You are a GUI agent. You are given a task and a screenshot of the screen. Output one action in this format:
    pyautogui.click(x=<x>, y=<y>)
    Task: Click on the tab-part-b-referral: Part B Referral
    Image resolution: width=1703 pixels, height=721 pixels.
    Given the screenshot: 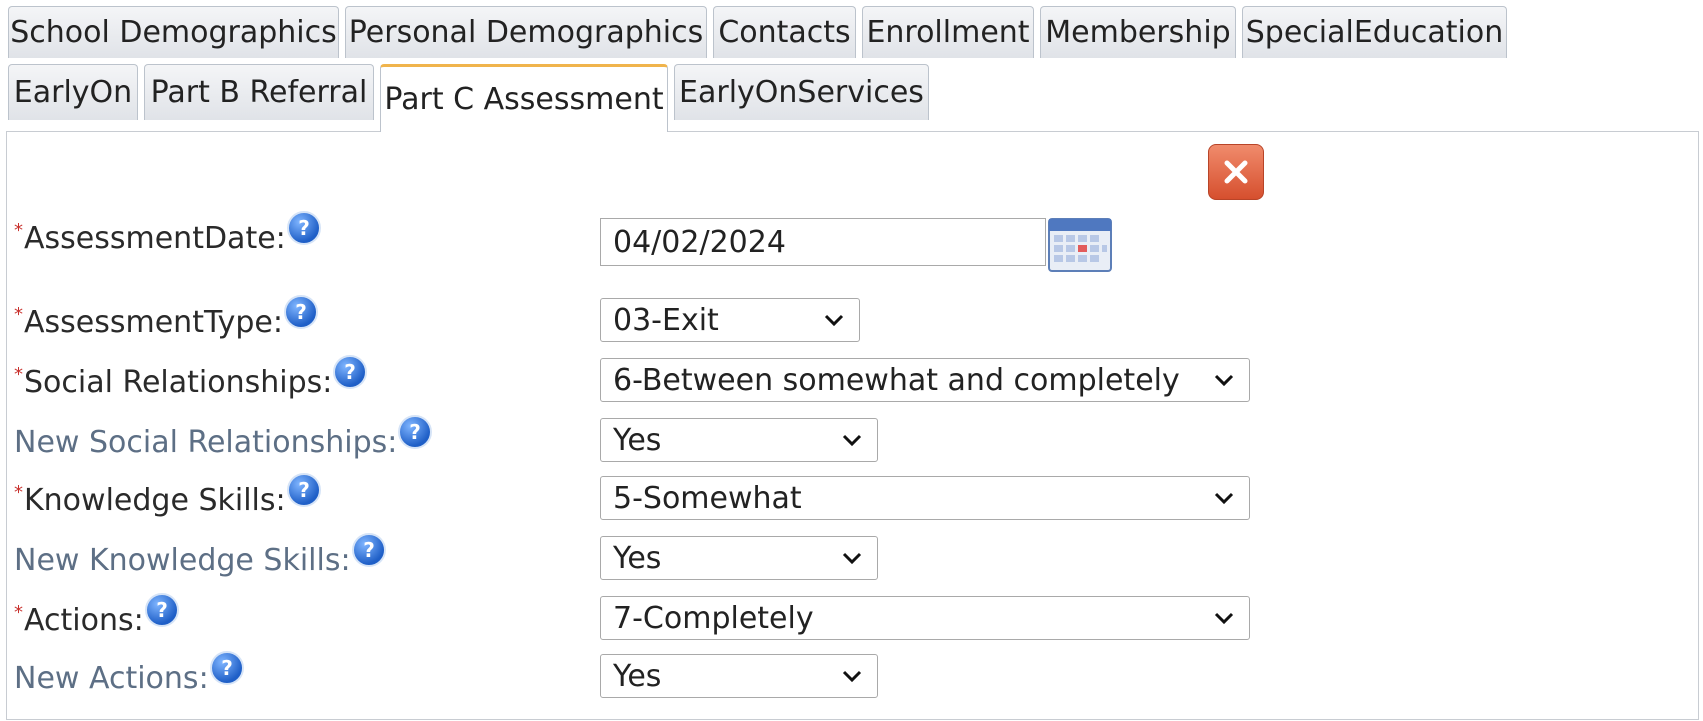 What is the action you would take?
    pyautogui.click(x=259, y=92)
    